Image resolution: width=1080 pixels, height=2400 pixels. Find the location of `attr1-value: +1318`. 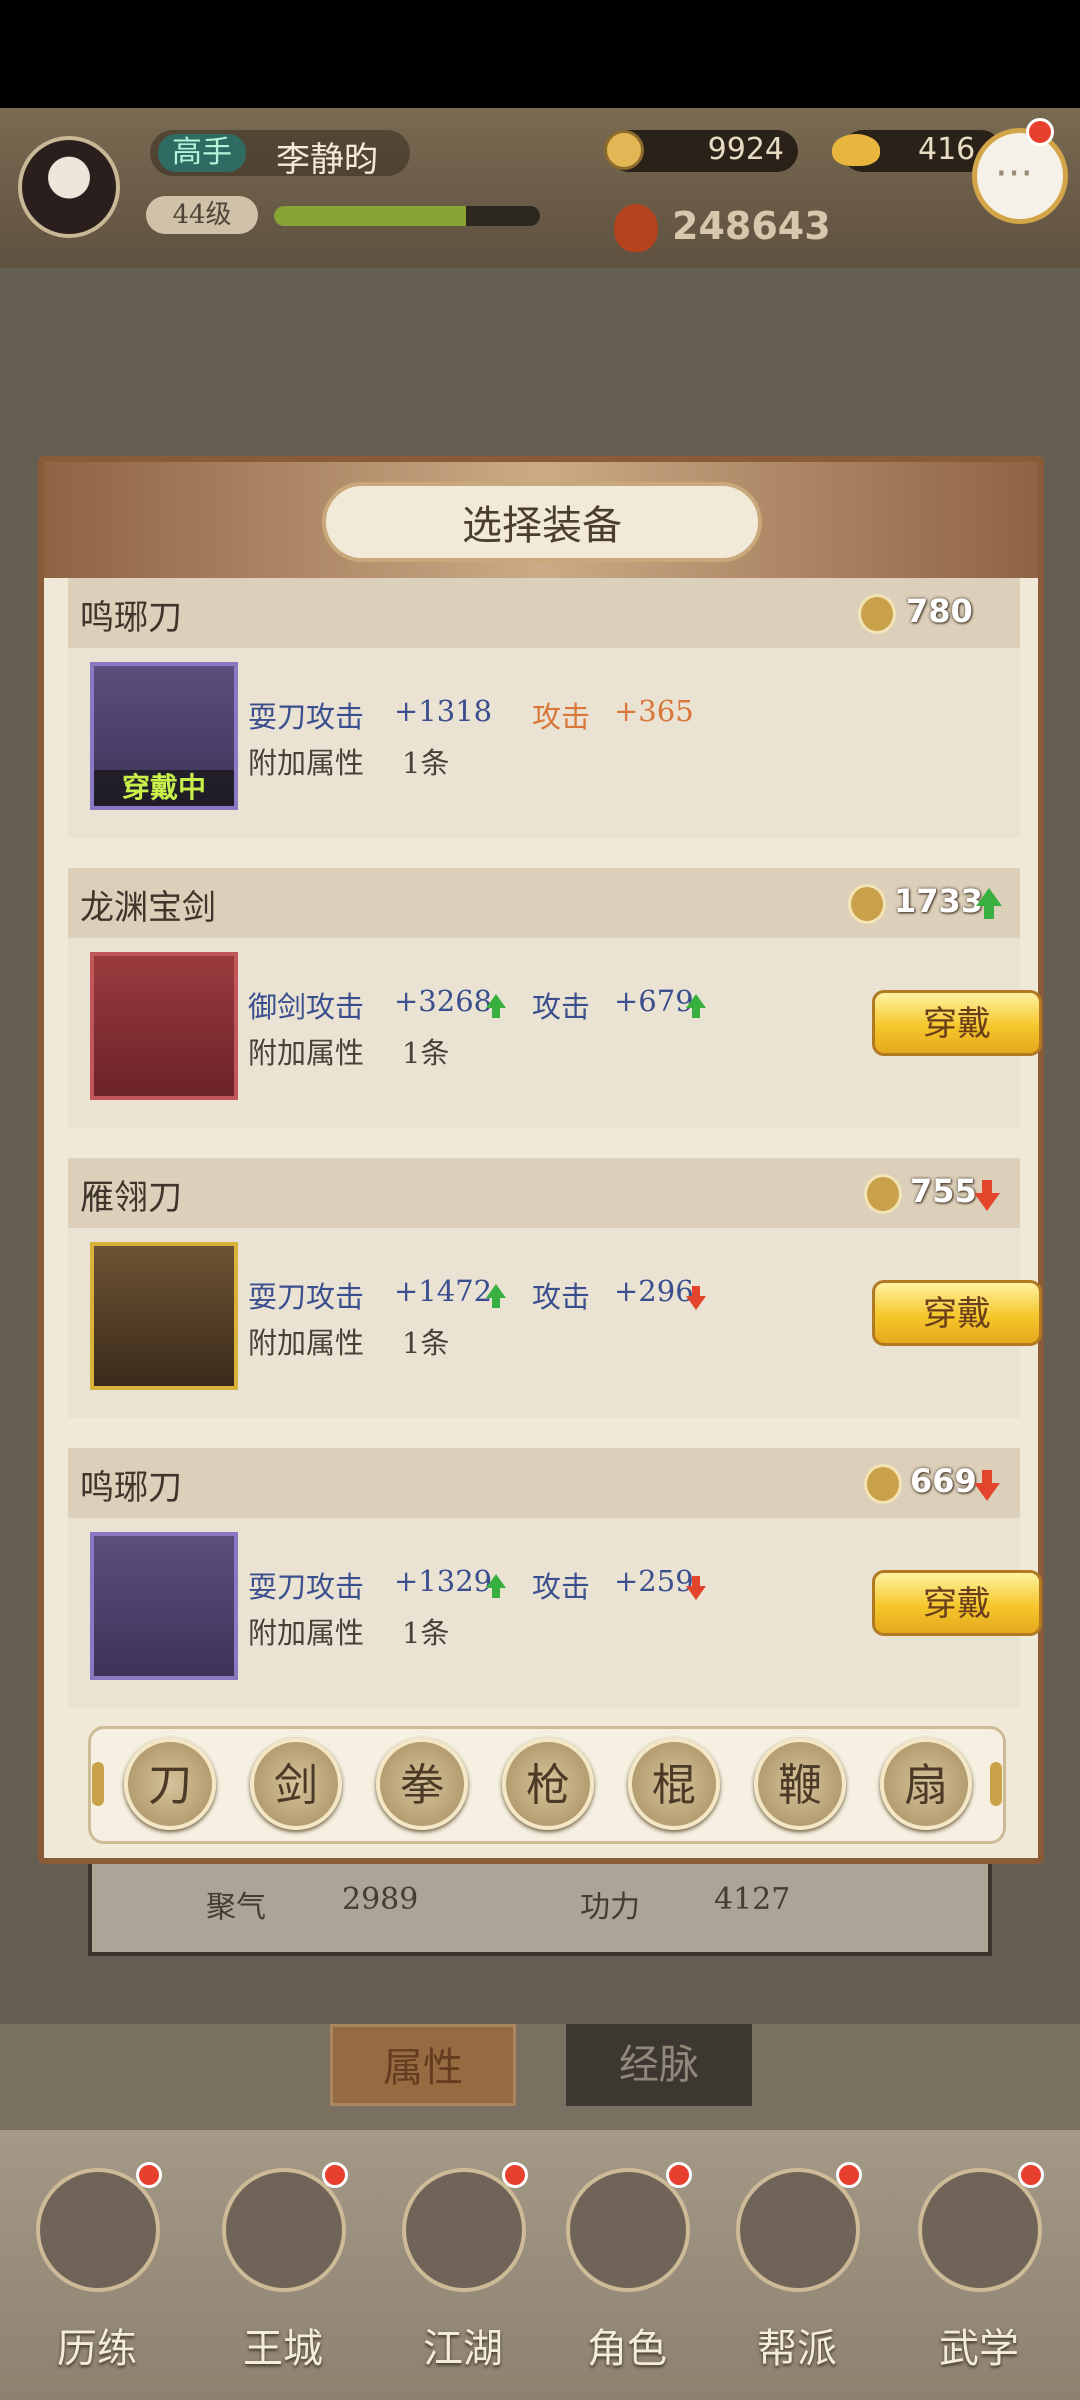

attr1-value: +1318 is located at coordinates (443, 711).